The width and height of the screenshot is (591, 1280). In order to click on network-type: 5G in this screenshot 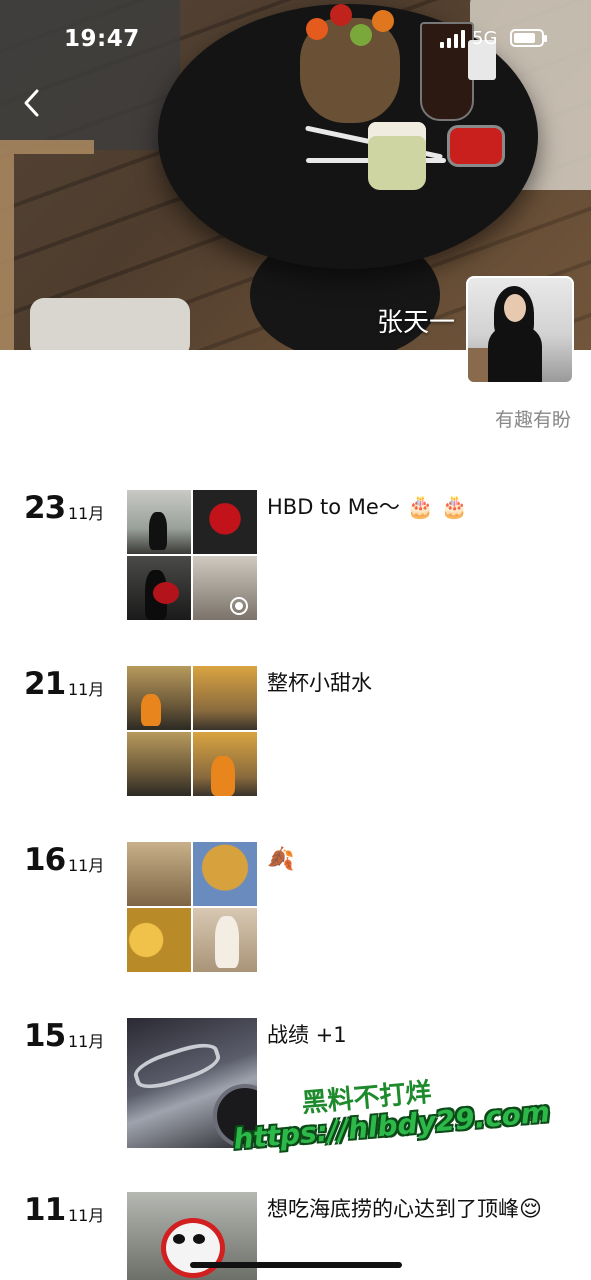, I will do `click(485, 38)`.